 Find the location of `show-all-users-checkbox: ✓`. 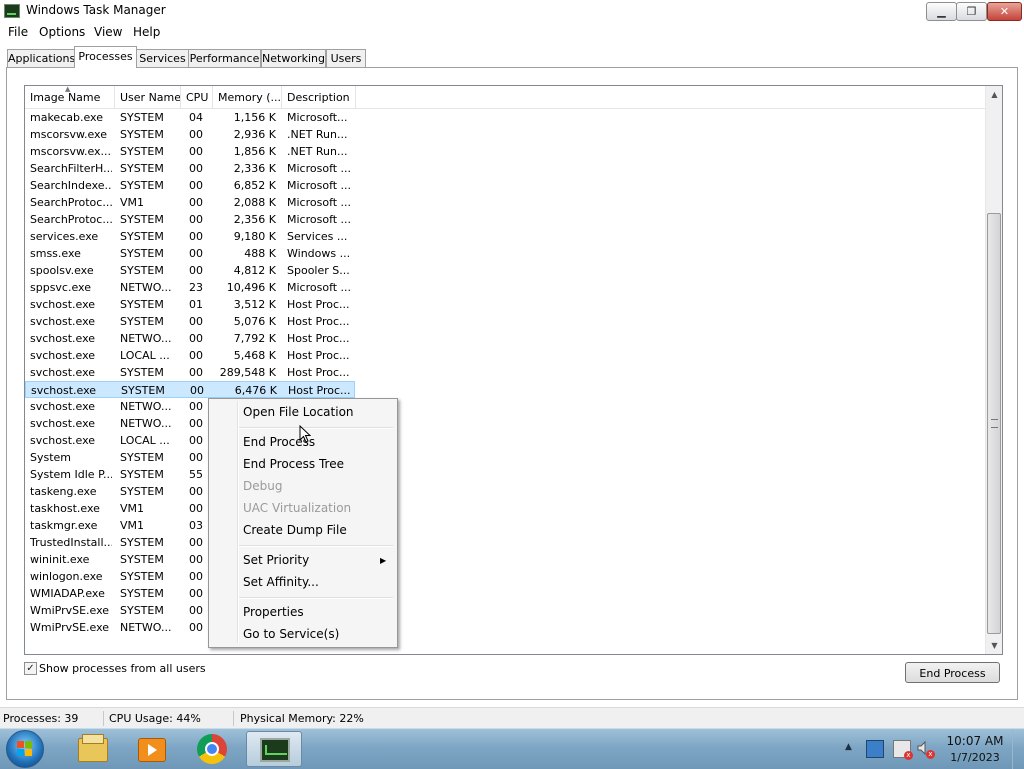

show-all-users-checkbox: ✓ is located at coordinates (30, 668).